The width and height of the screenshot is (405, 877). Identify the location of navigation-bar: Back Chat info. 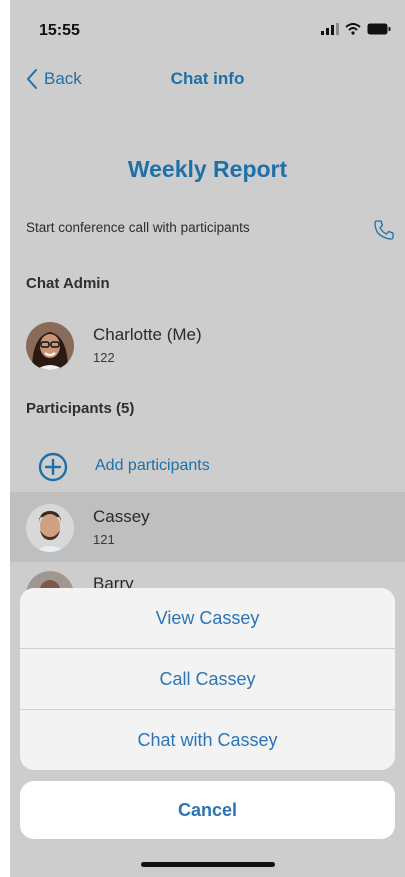
(207, 80).